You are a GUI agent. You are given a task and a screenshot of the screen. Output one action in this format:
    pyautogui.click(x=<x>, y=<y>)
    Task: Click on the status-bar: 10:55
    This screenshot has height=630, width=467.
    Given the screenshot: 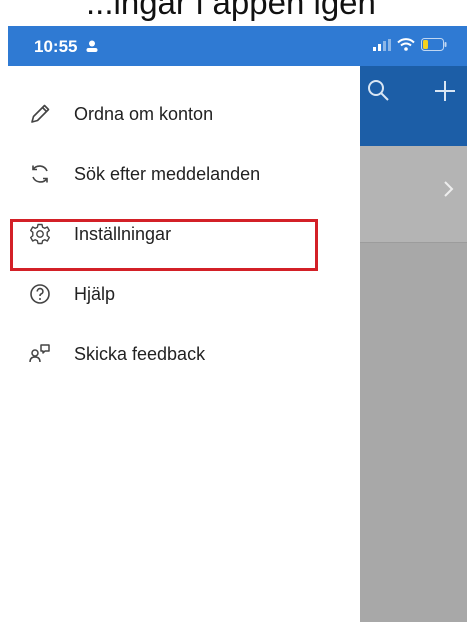 What is the action you would take?
    pyautogui.click(x=237, y=46)
    